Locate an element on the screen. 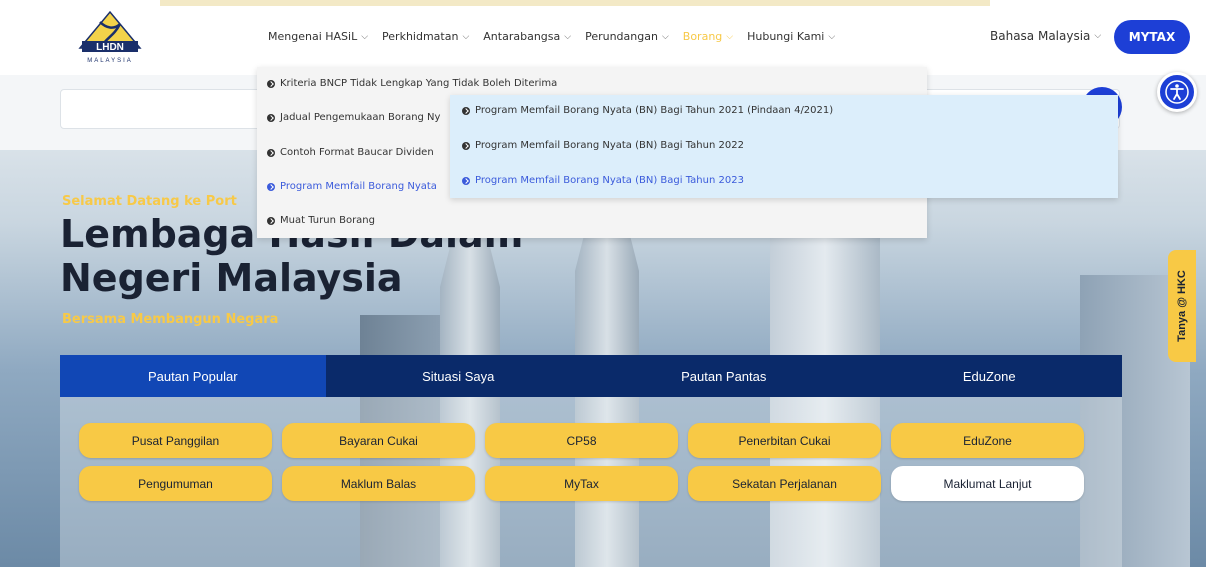  hero-subtitle: Bersama Membangun Negara is located at coordinates (170, 319).